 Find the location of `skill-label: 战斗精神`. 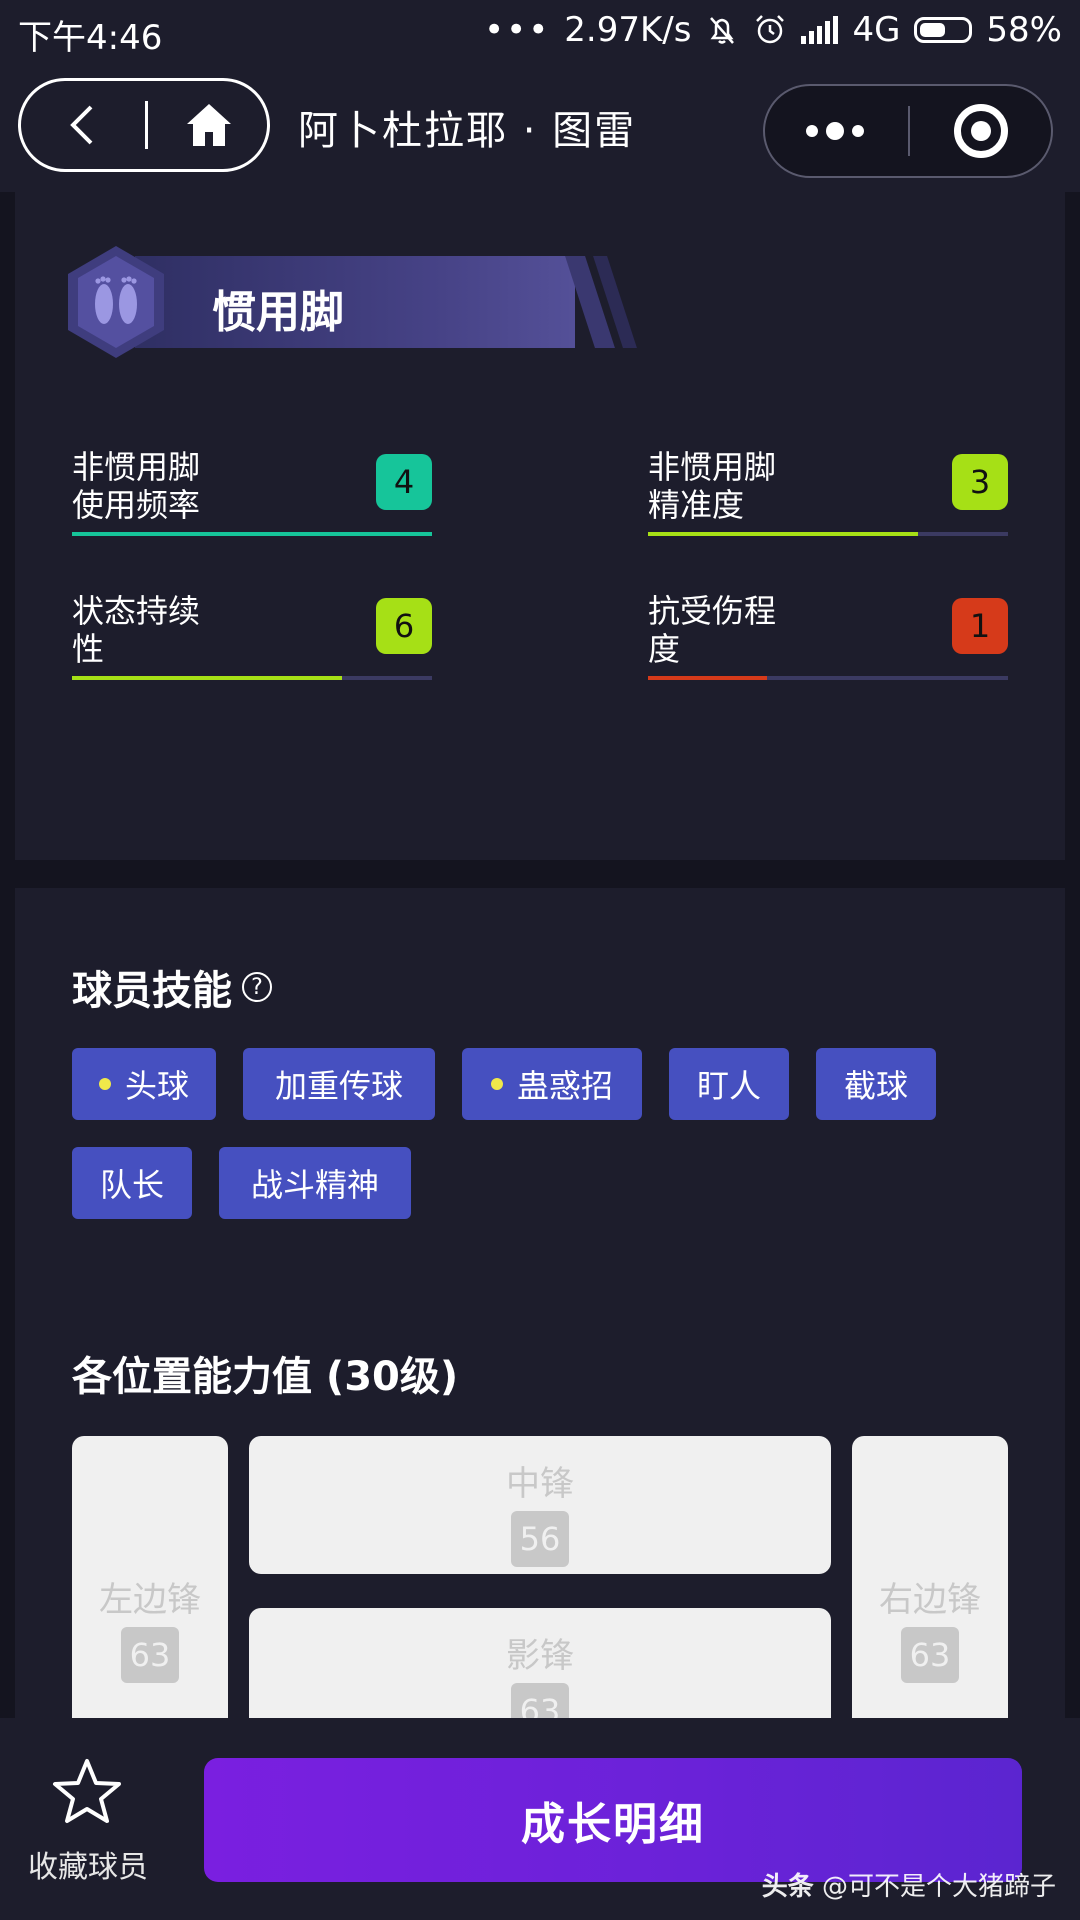

skill-label: 战斗精神 is located at coordinates (314, 1185).